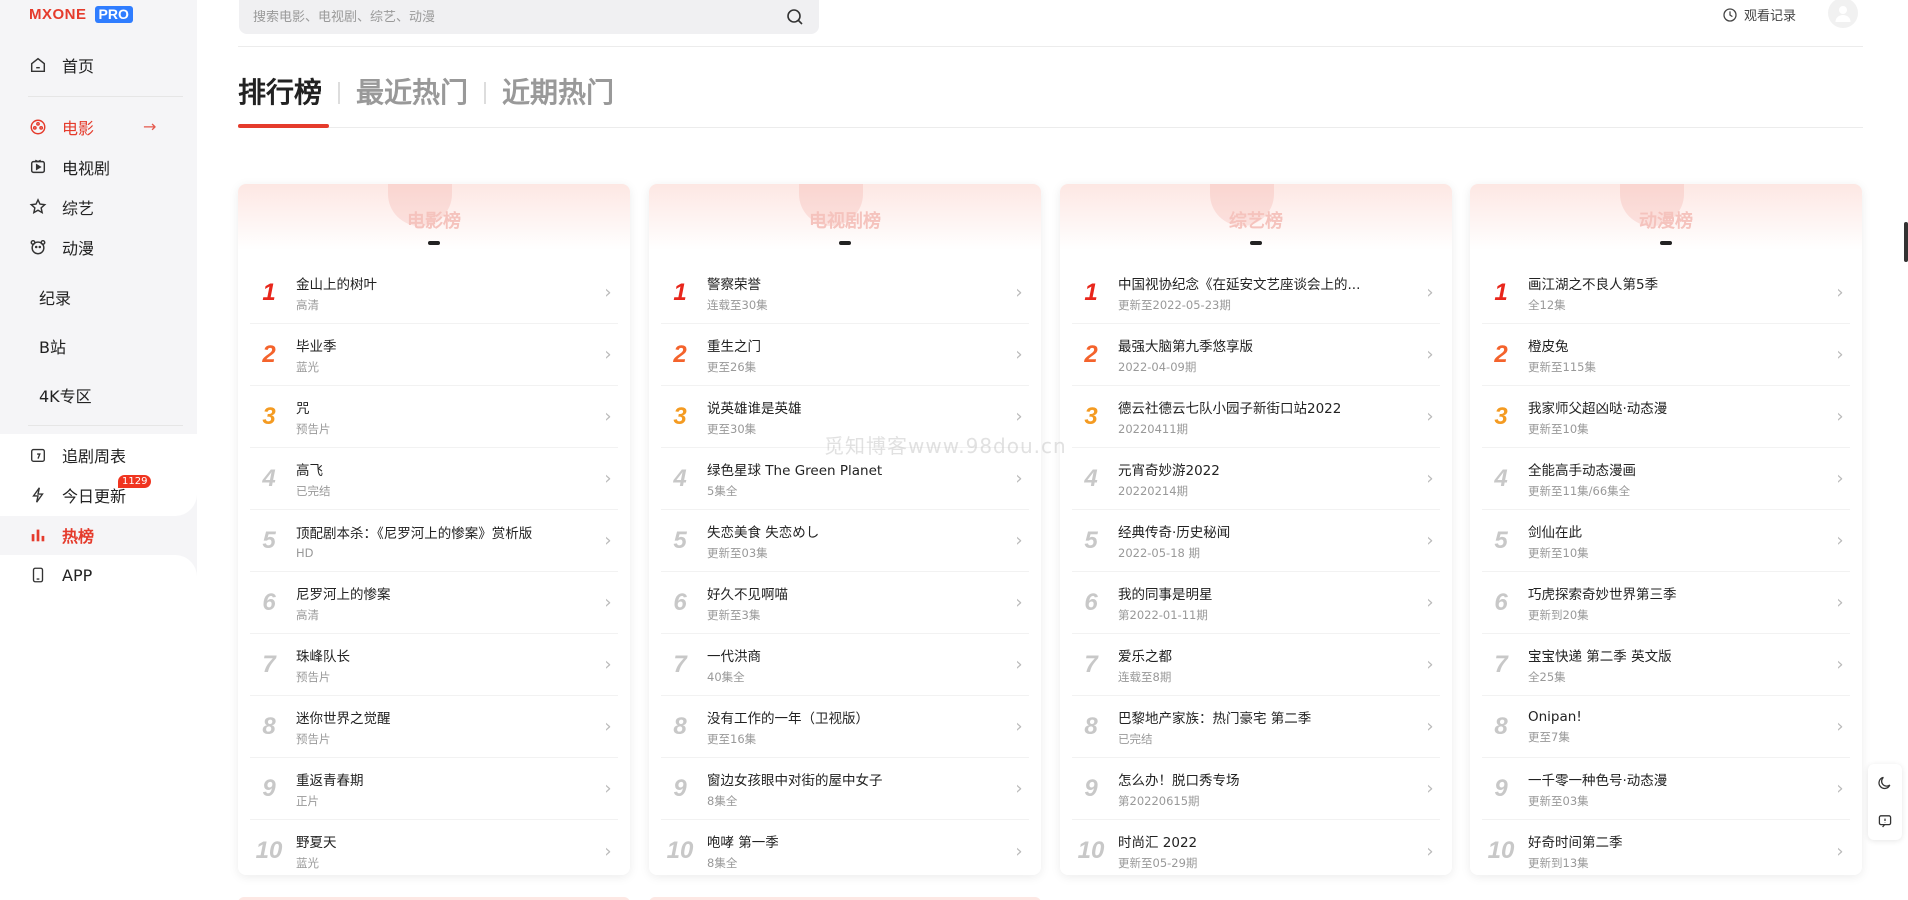  I want to click on rank-item: 5 顶配剧本杀：《尼罗河上的惨案》赏析版 HD ›, so click(434, 541).